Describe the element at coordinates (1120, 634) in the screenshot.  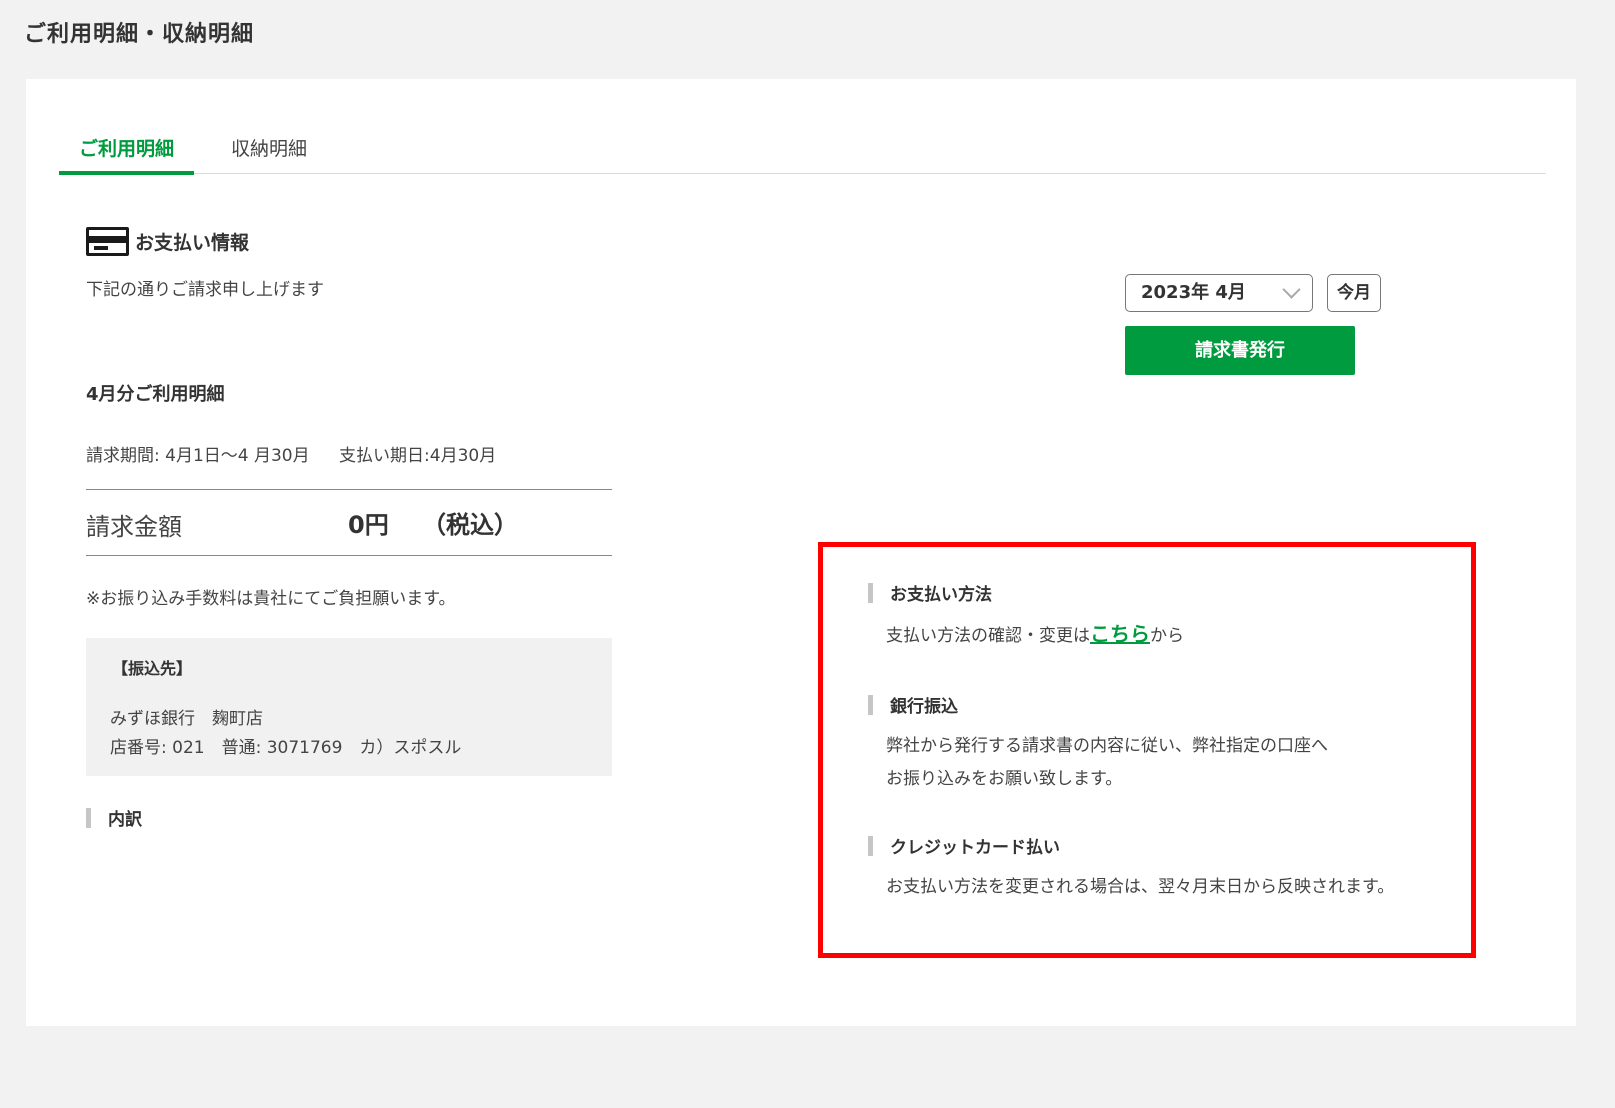
I see `payment-method-link: こちら` at that location.